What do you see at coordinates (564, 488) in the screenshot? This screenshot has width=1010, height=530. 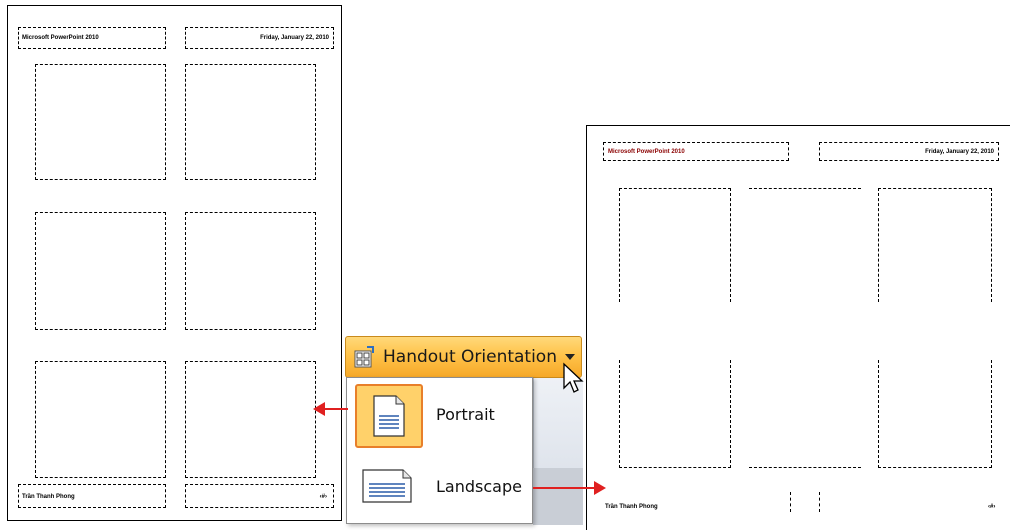 I see `arrow-to-landscape` at bounding box center [564, 488].